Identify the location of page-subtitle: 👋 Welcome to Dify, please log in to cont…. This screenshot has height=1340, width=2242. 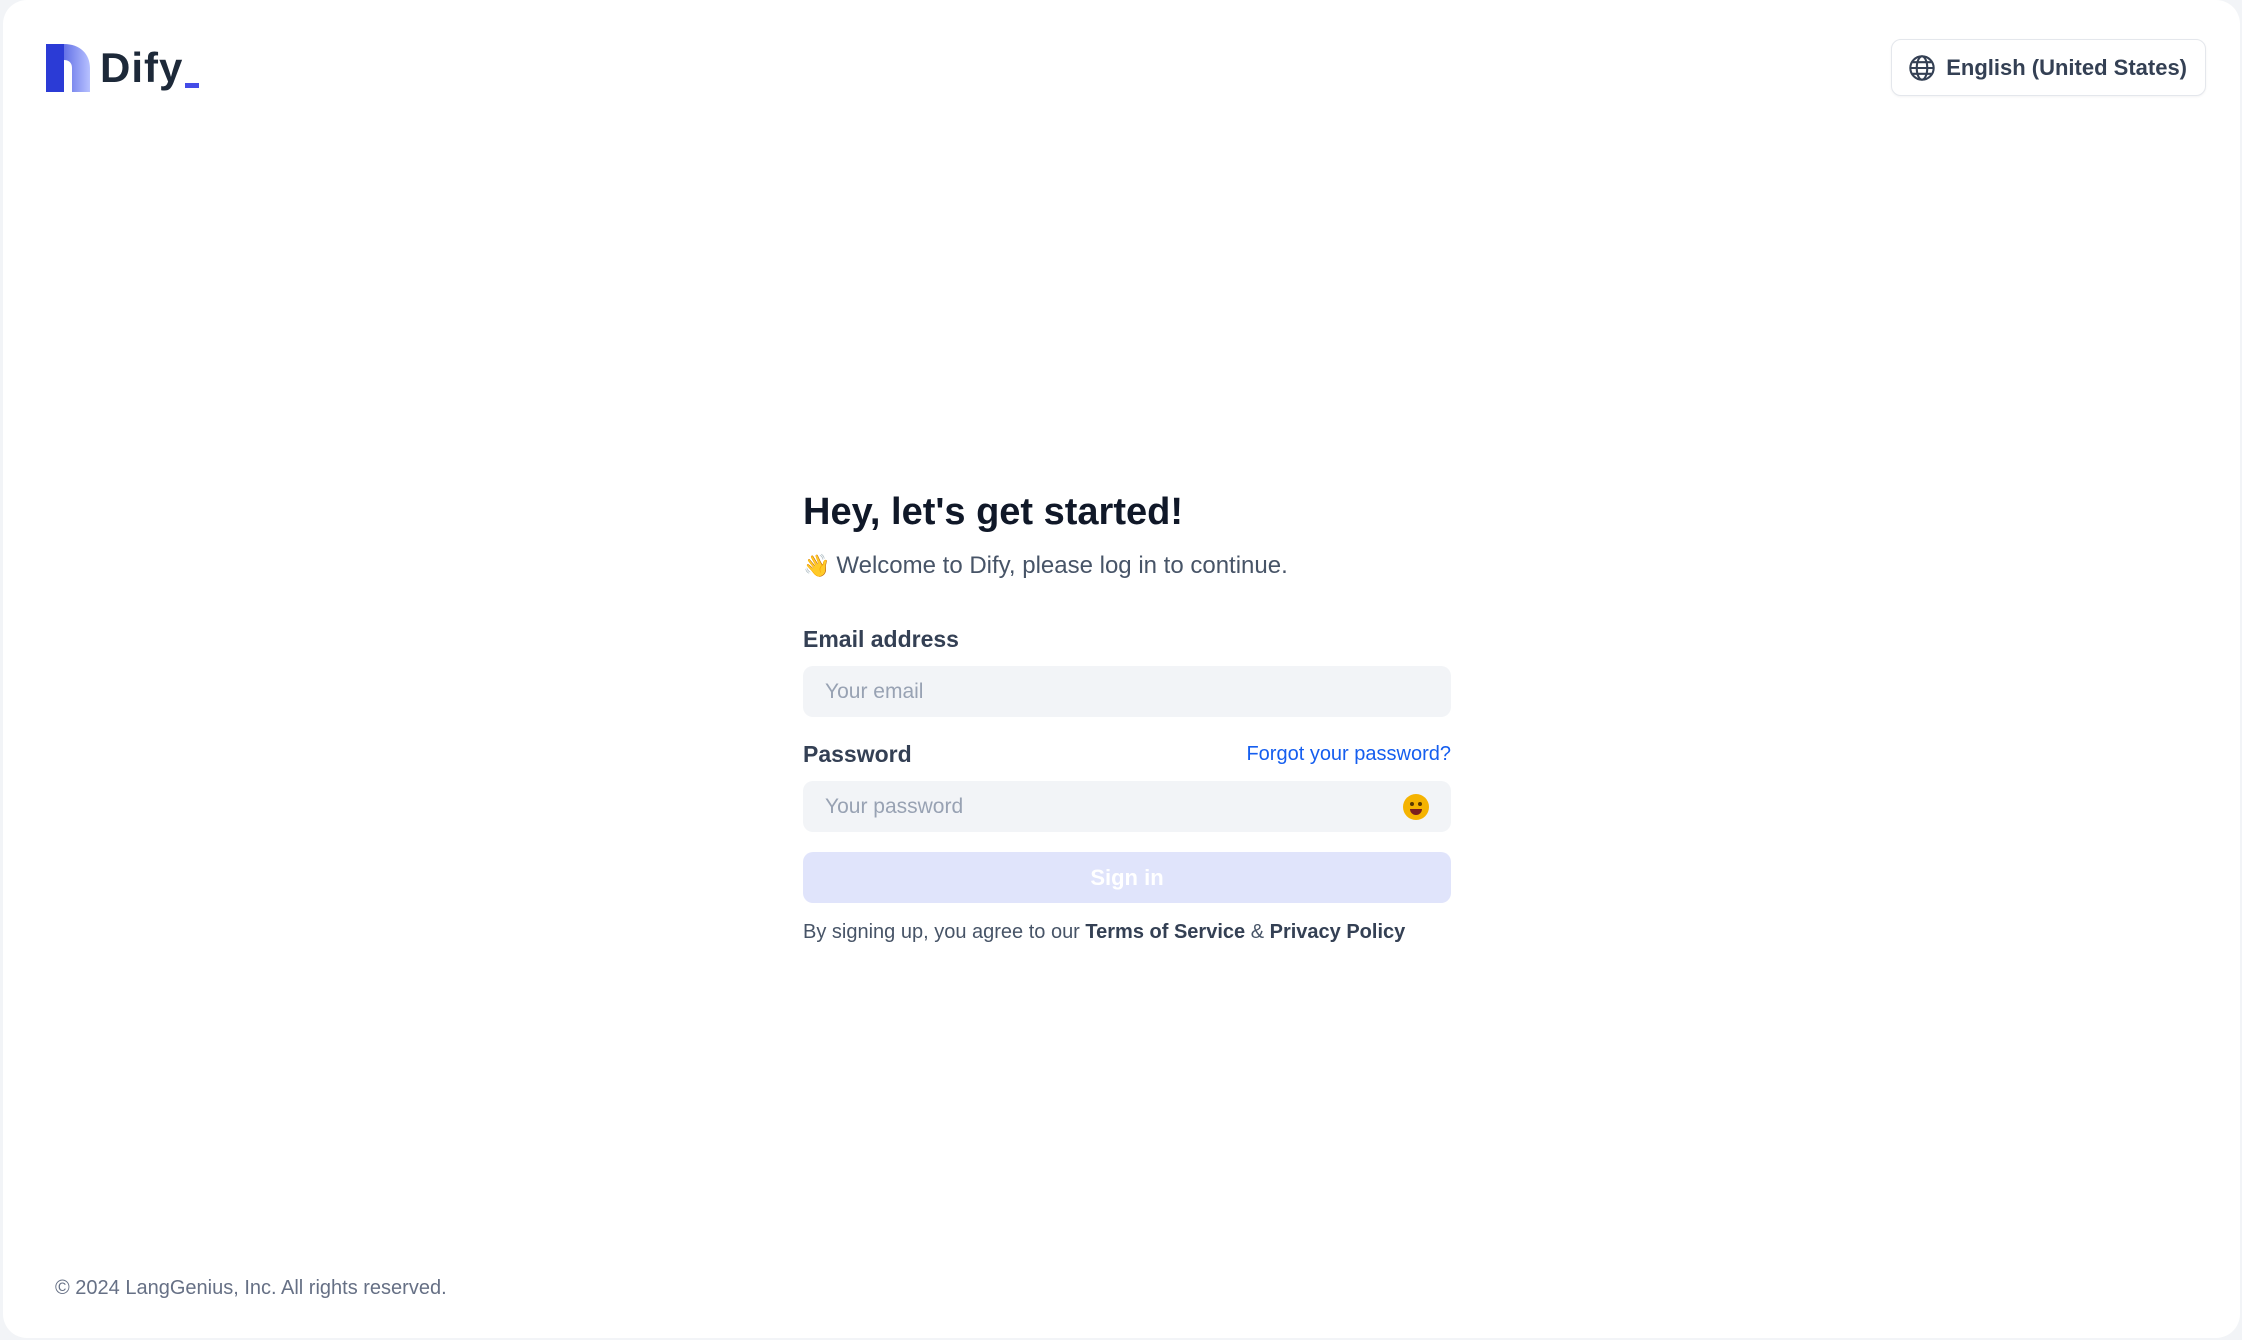
(1127, 566).